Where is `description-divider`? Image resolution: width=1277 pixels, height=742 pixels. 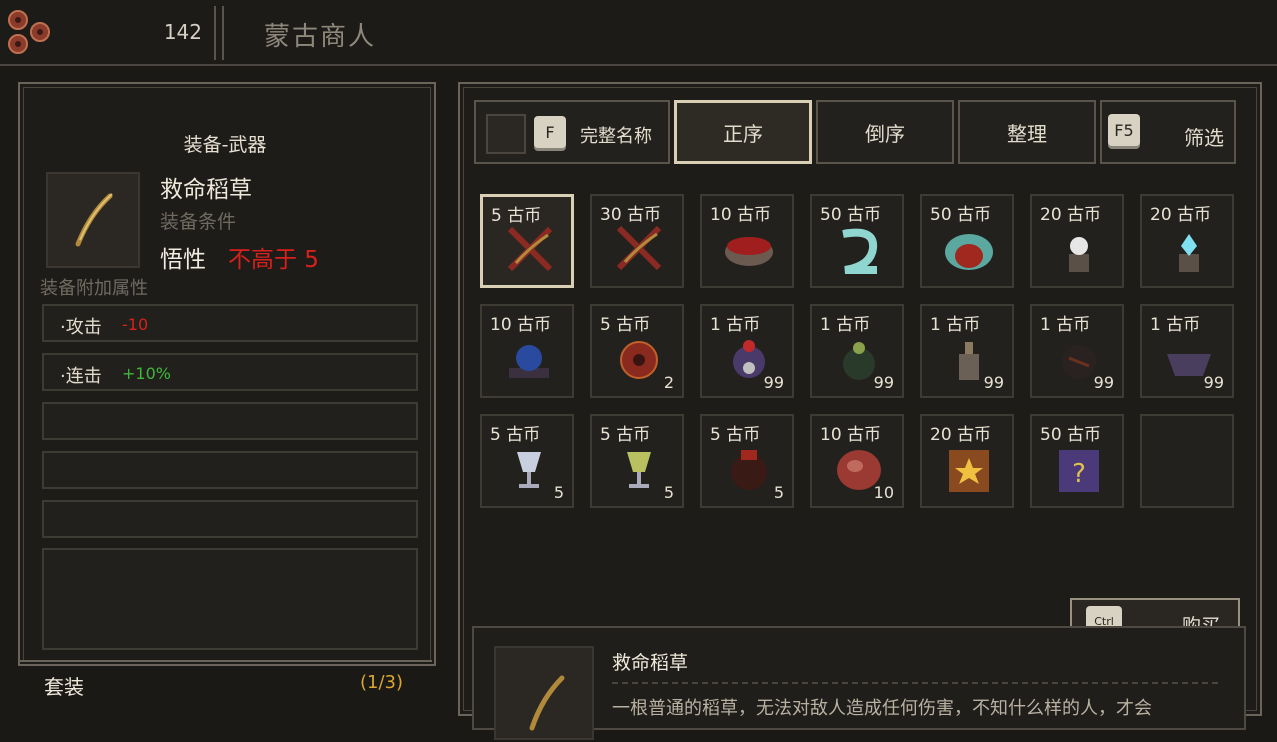 description-divider is located at coordinates (915, 683).